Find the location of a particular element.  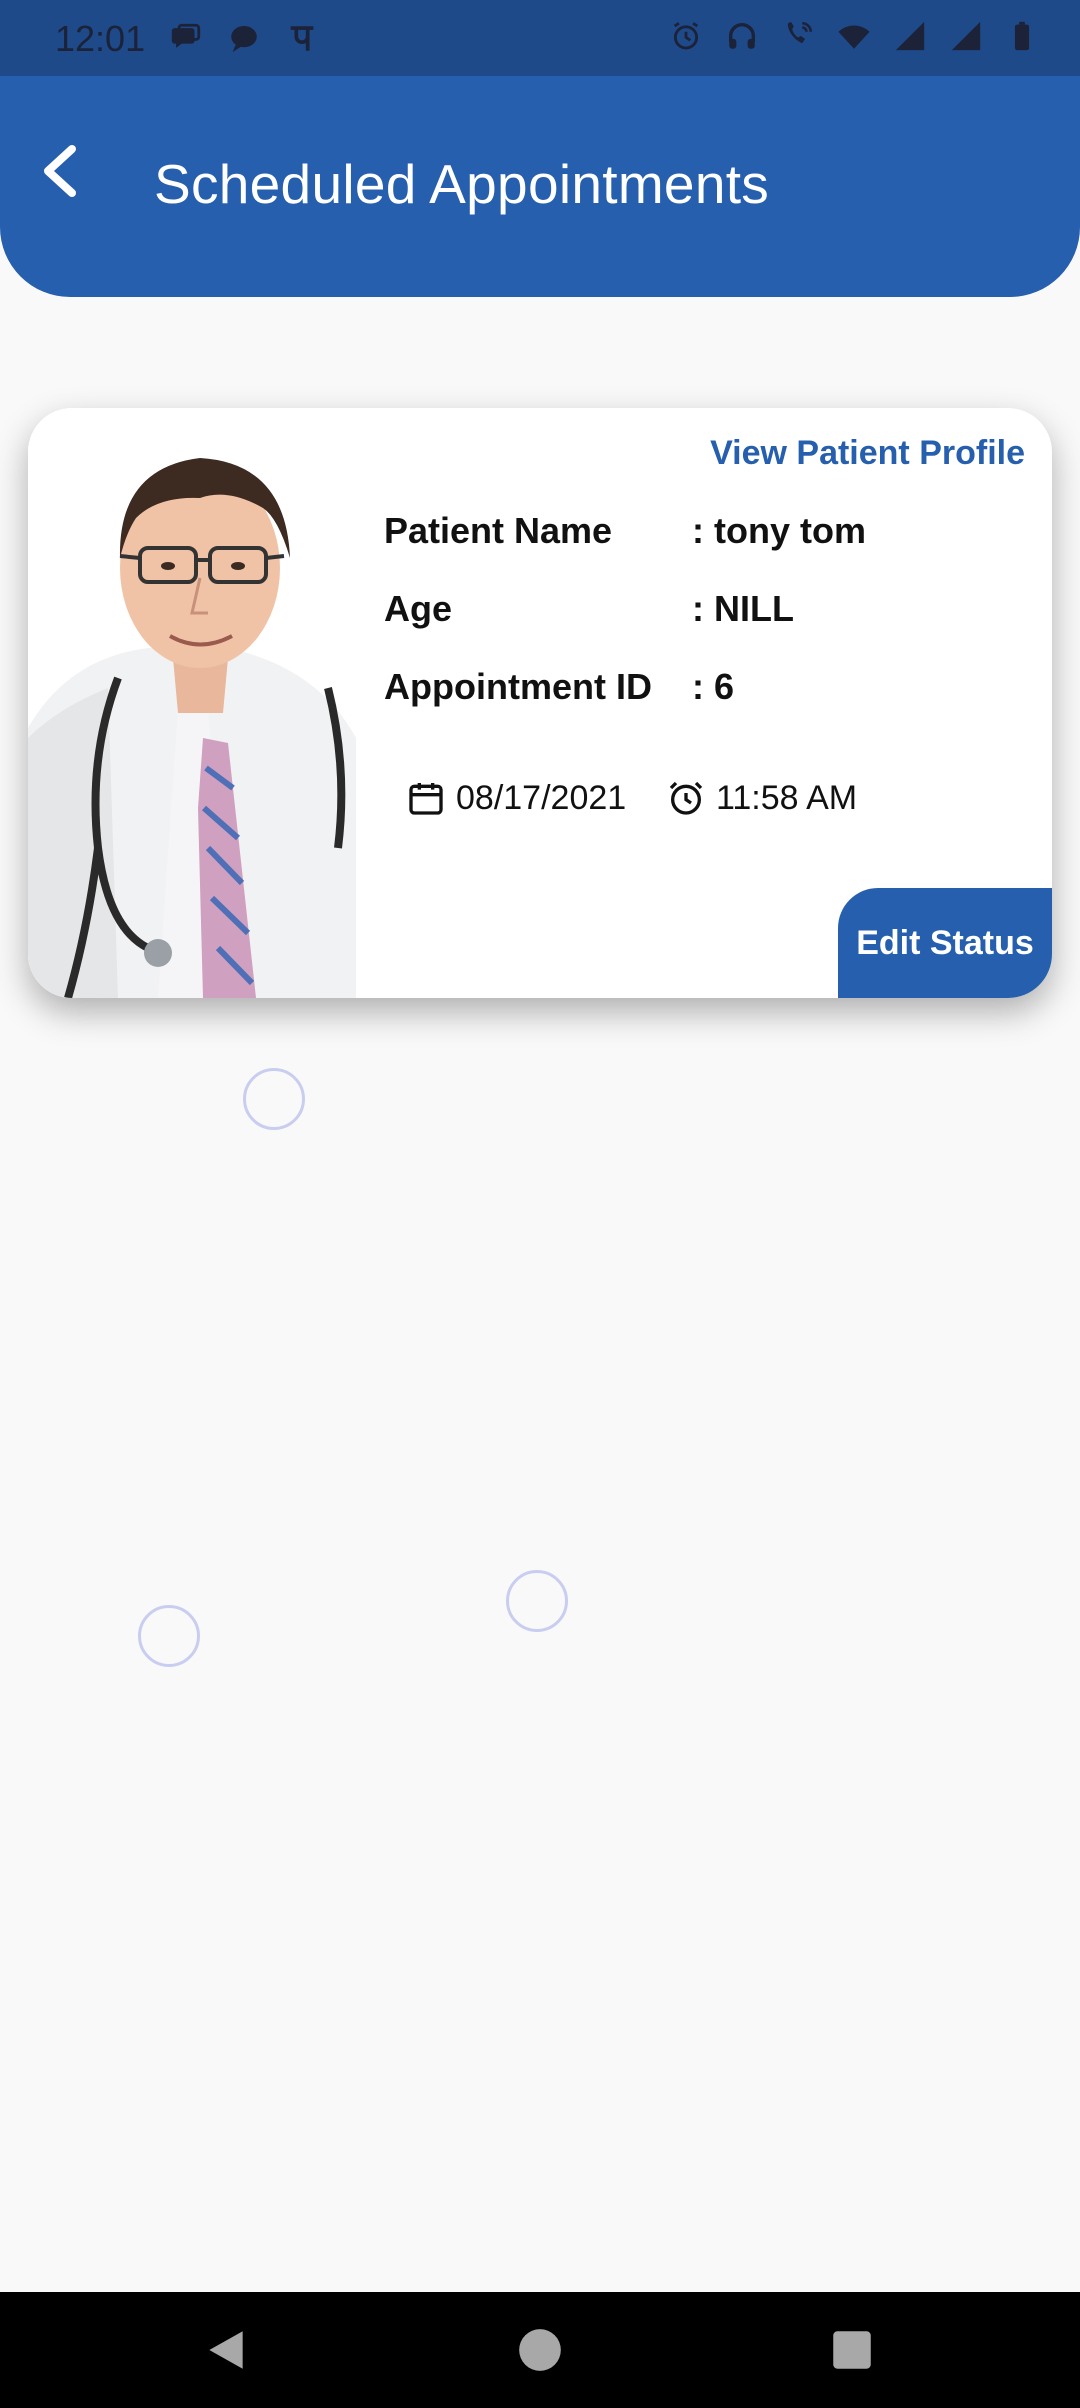

age-label: Age is located at coordinates (418, 608).